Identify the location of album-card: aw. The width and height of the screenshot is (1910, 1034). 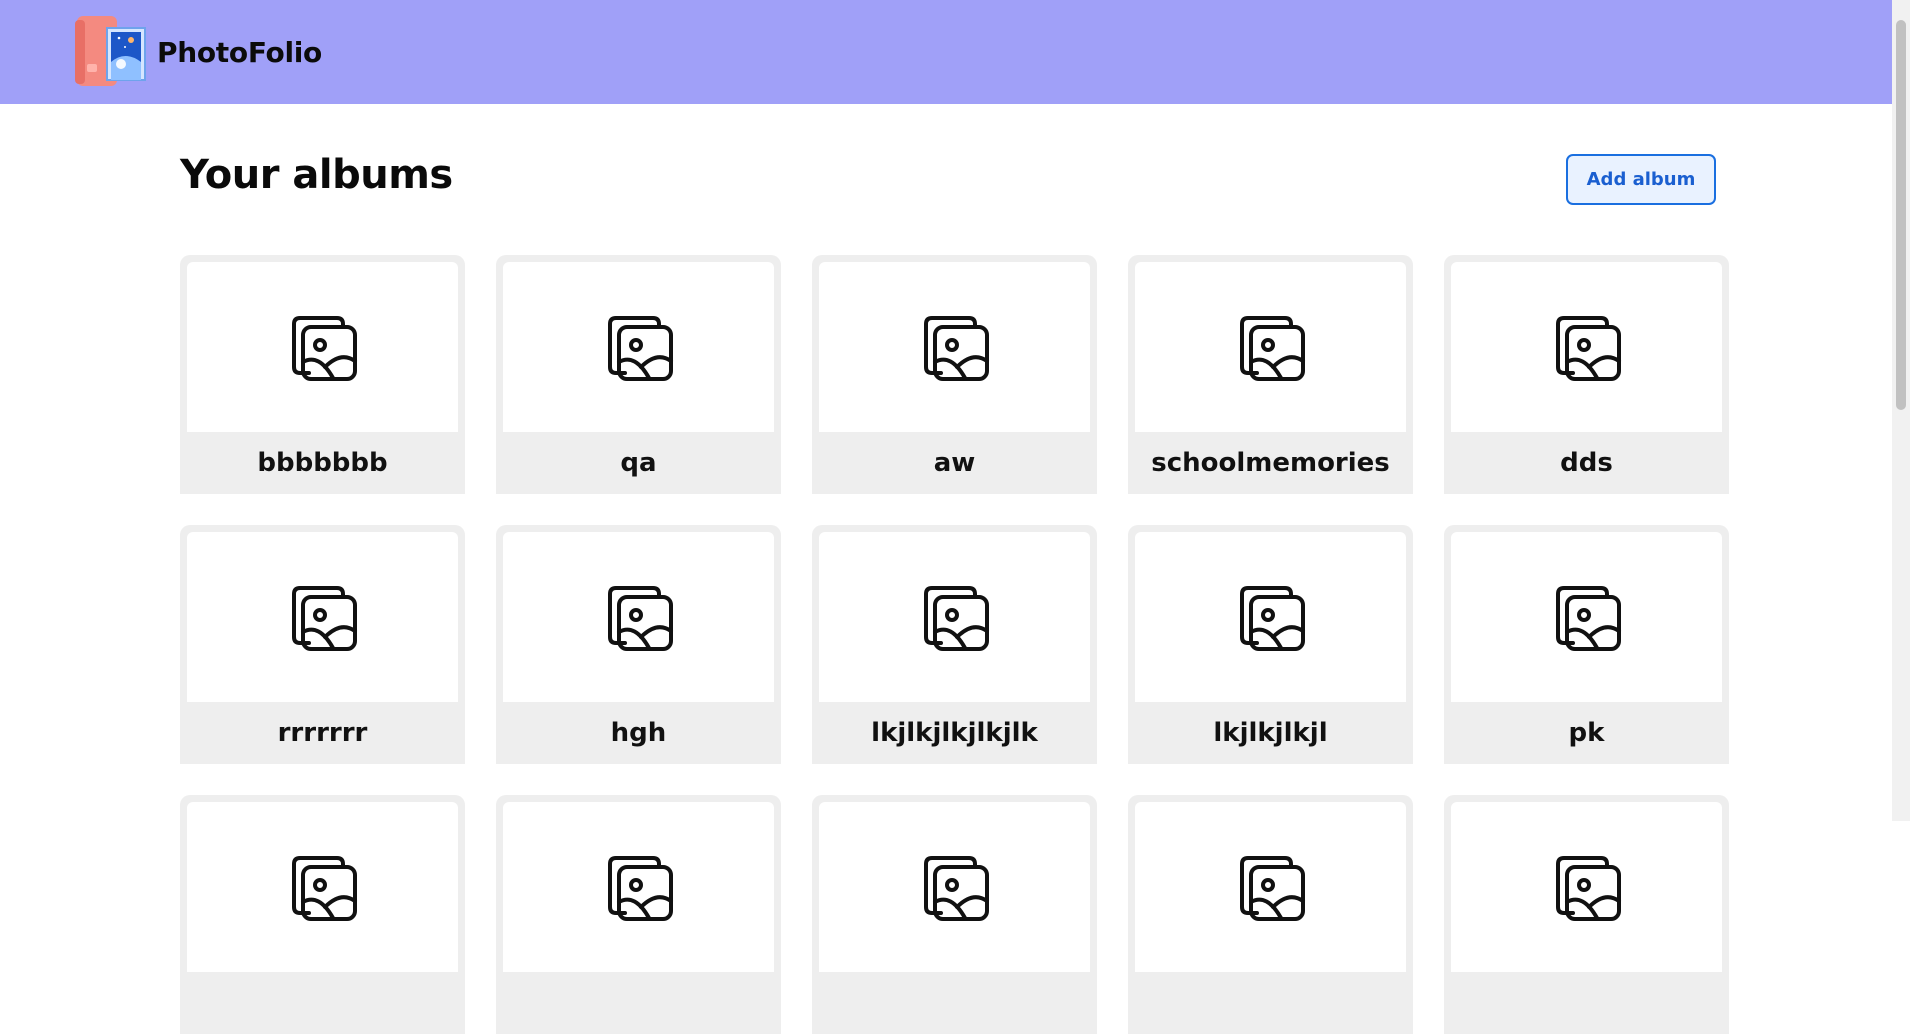
(954, 374).